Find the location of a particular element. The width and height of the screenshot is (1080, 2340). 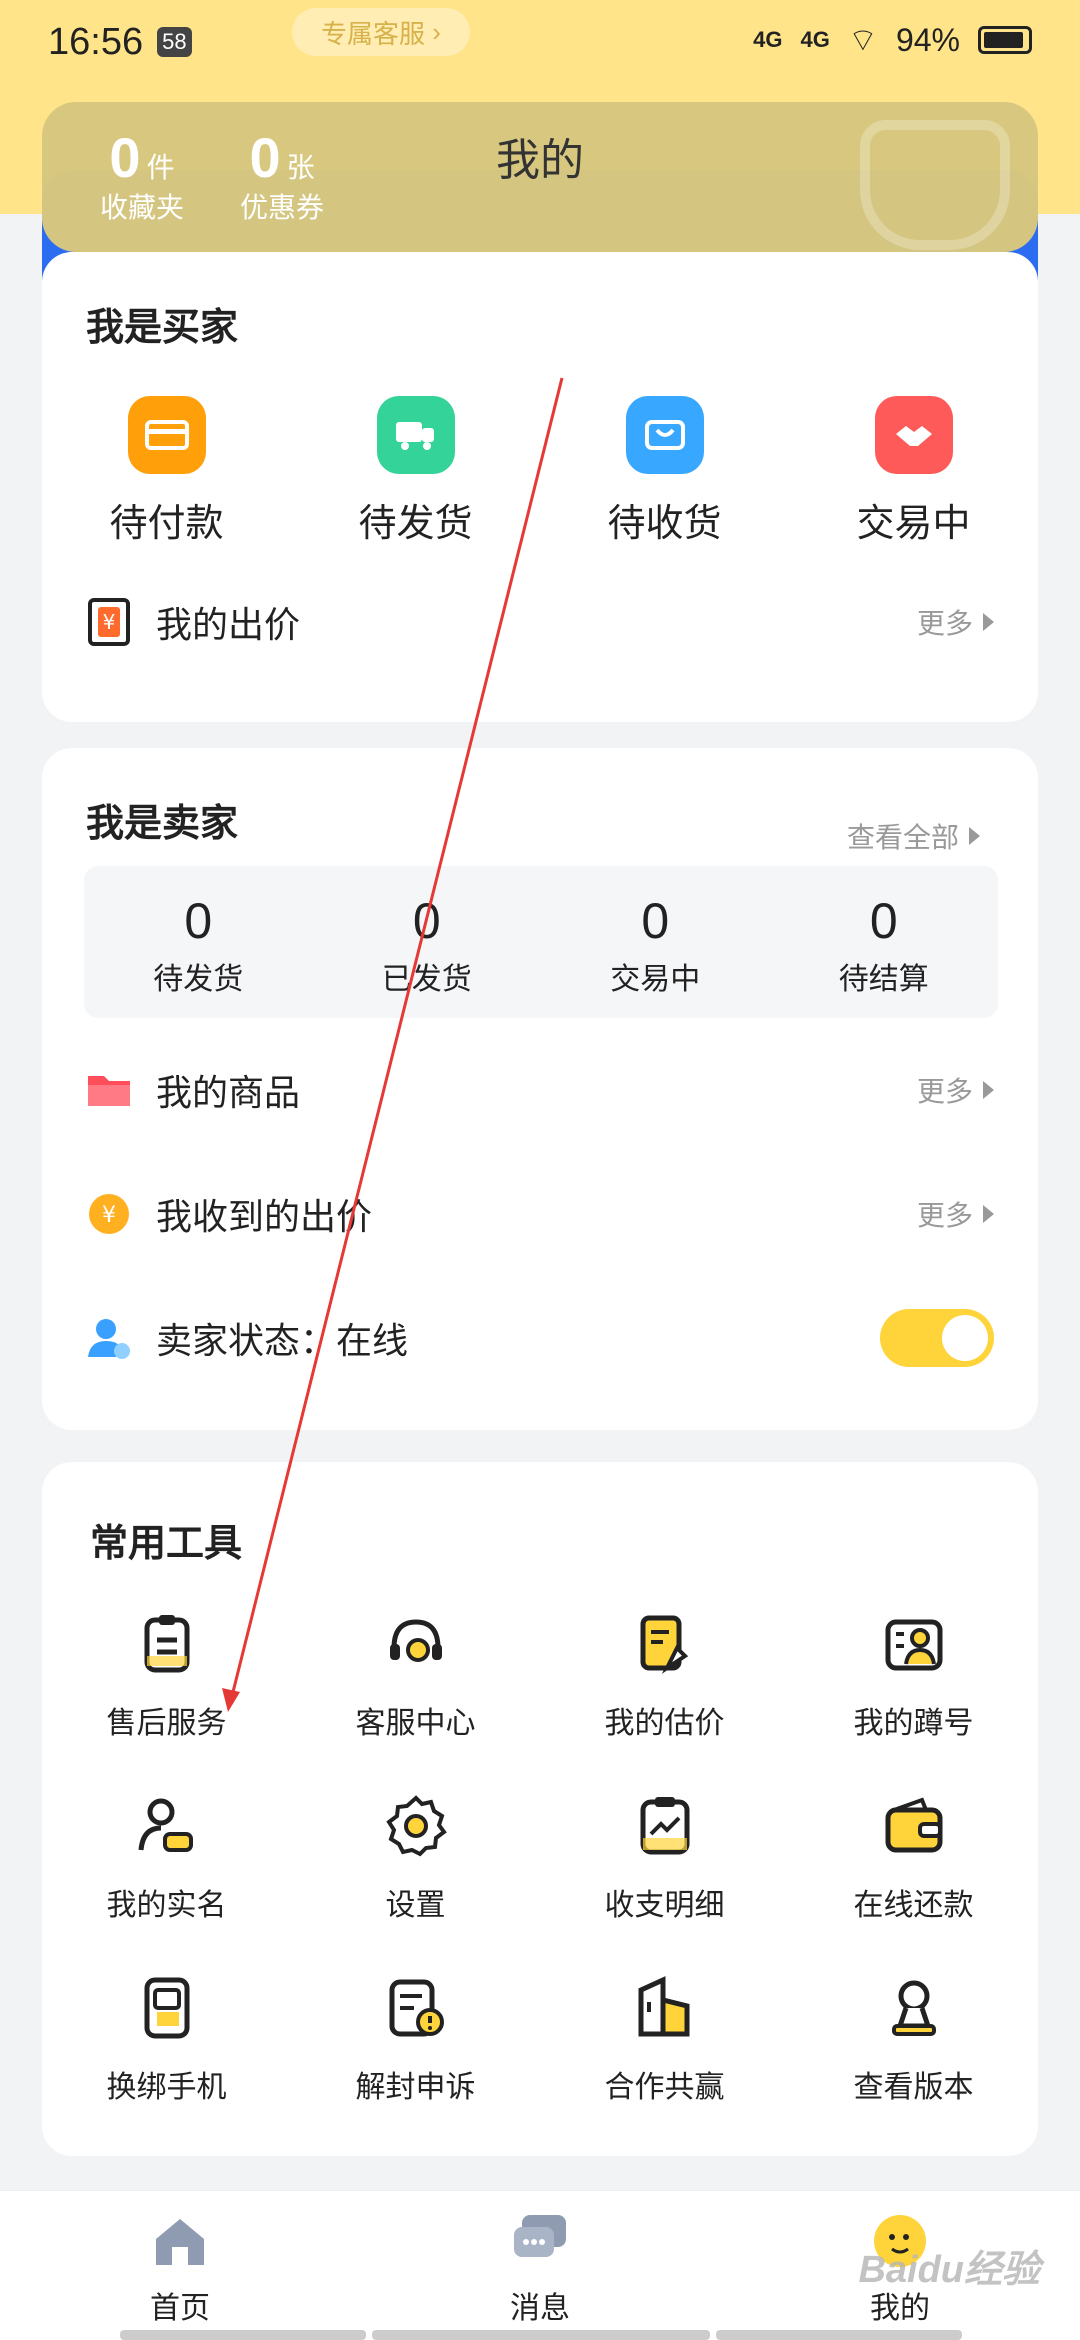

change-phone-button: 换绑手机 is located at coordinates (166, 2067).